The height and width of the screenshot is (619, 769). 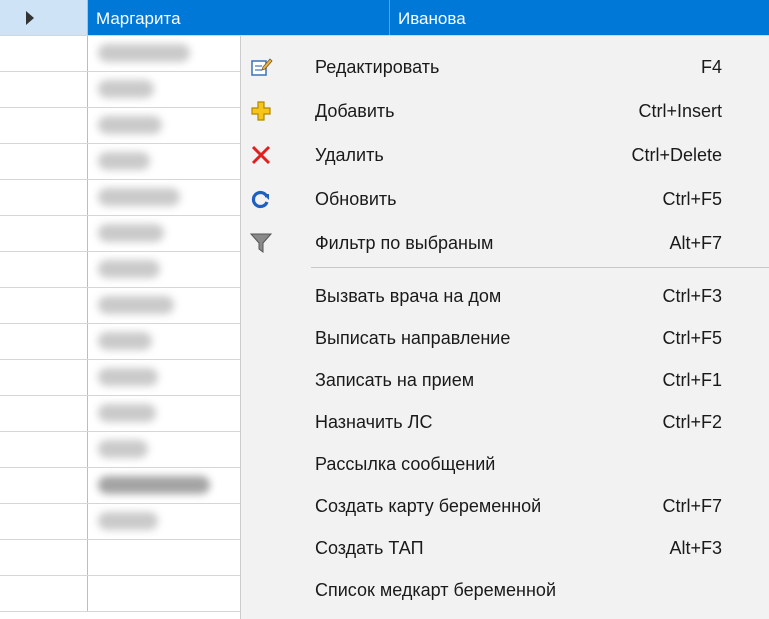 What do you see at coordinates (413, 338) in the screenshot?
I see `menu-item-label: Выписать направление` at bounding box center [413, 338].